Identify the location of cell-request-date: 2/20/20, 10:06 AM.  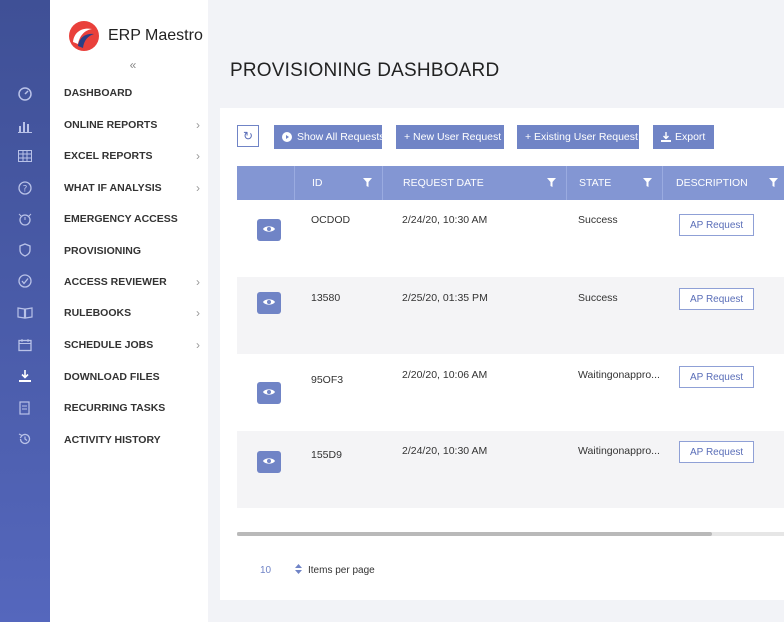
(445, 375).